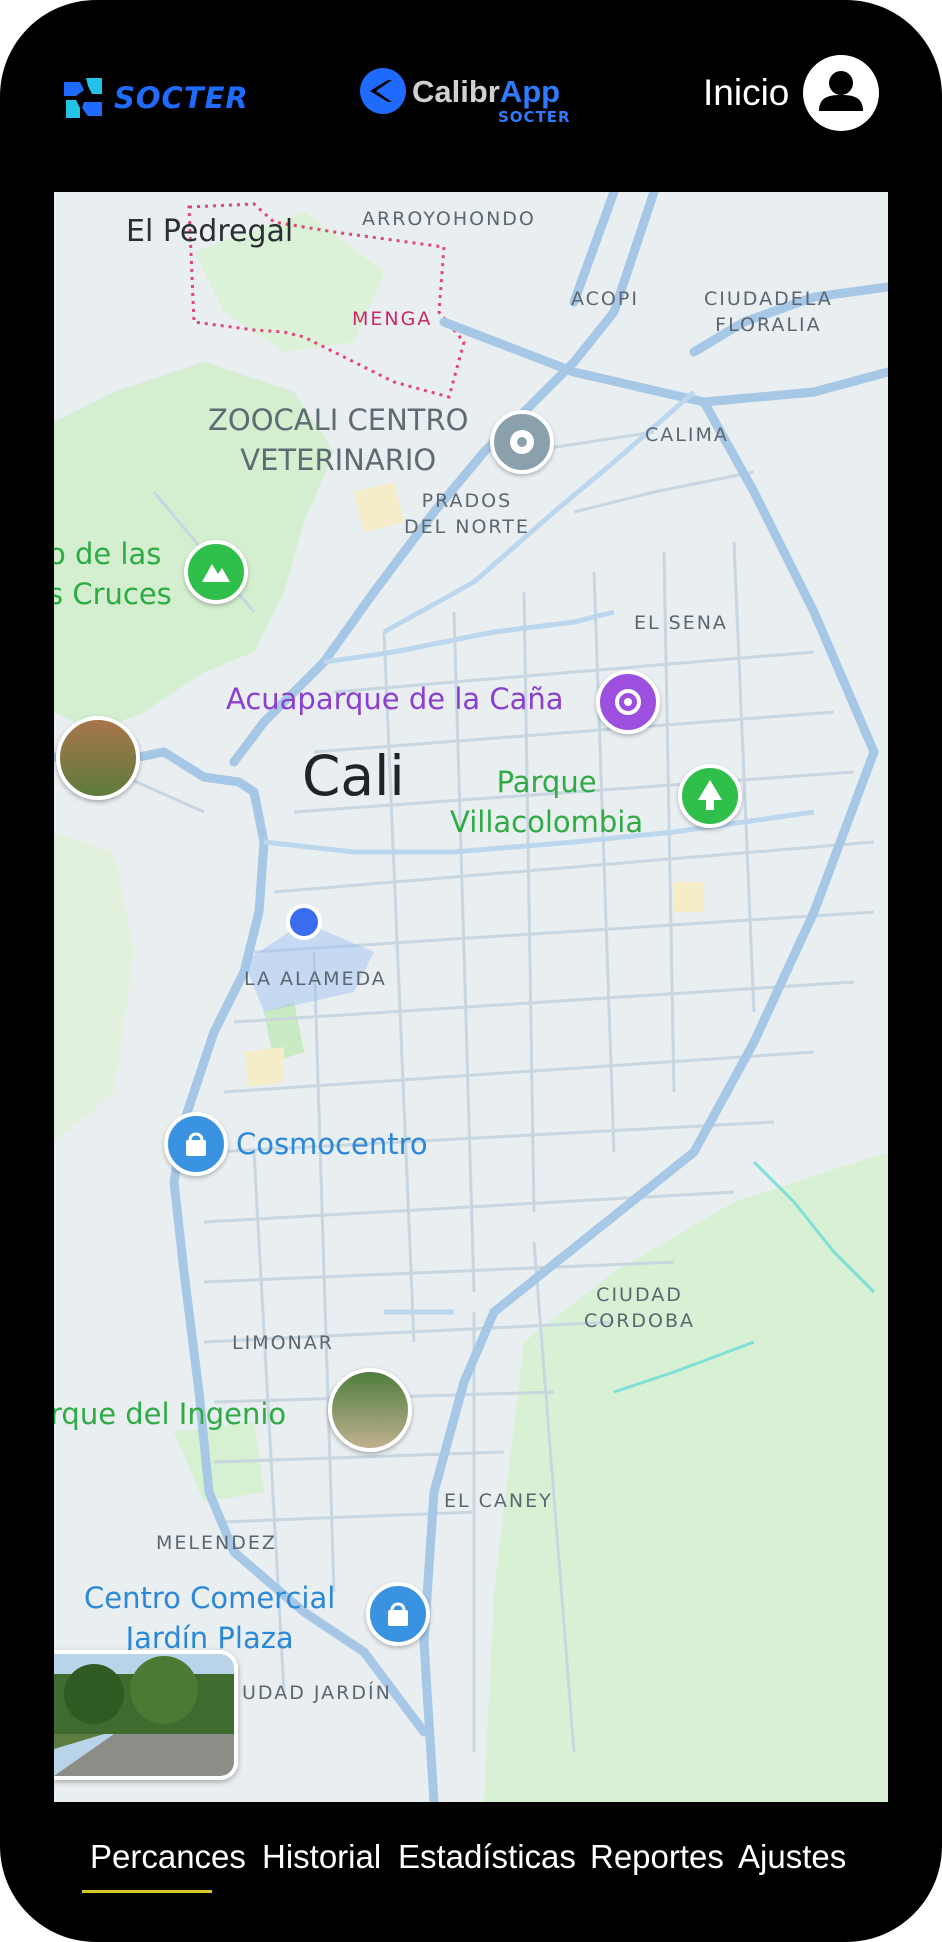 The image size is (942, 1942). Describe the element at coordinates (546, 782) in the screenshot. I see `place-label-line-1: Parque` at that location.